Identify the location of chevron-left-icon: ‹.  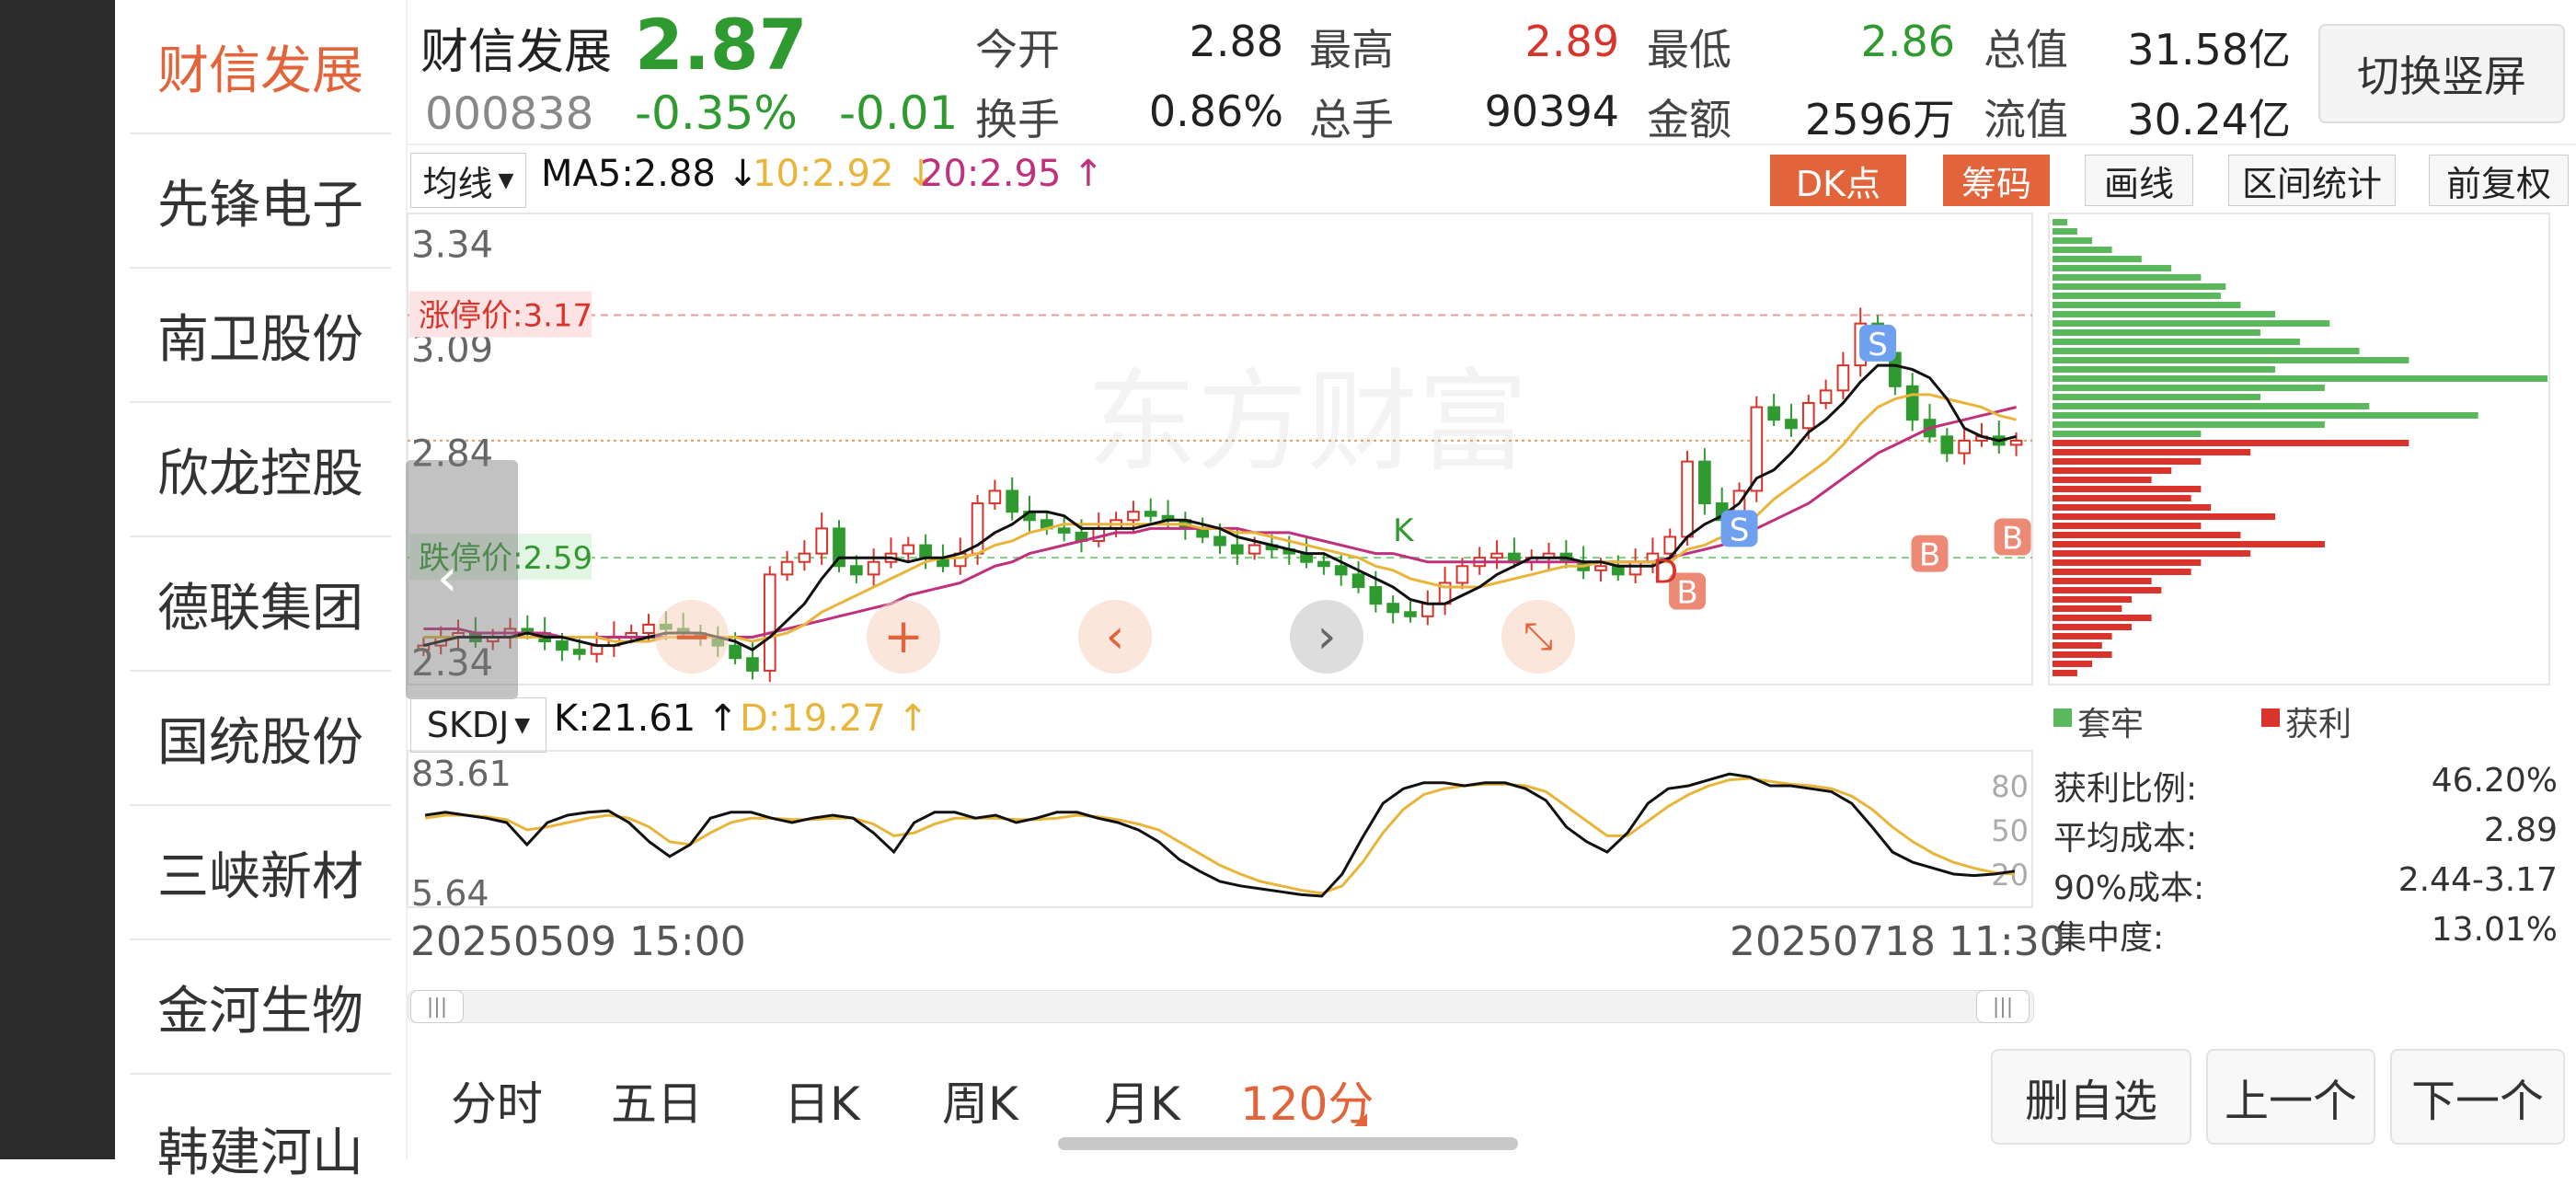
(1115, 636).